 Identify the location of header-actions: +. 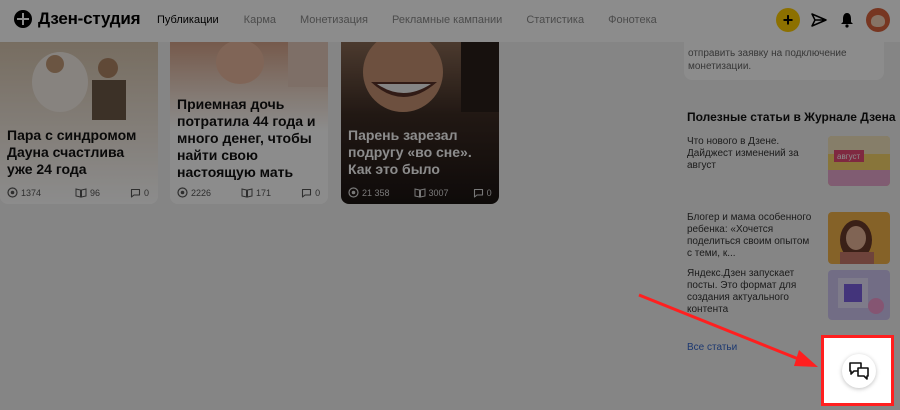
(833, 20).